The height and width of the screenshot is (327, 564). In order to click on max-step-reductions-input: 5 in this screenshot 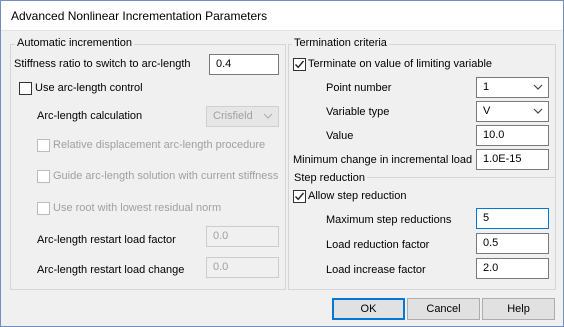, I will do `click(512, 218)`.